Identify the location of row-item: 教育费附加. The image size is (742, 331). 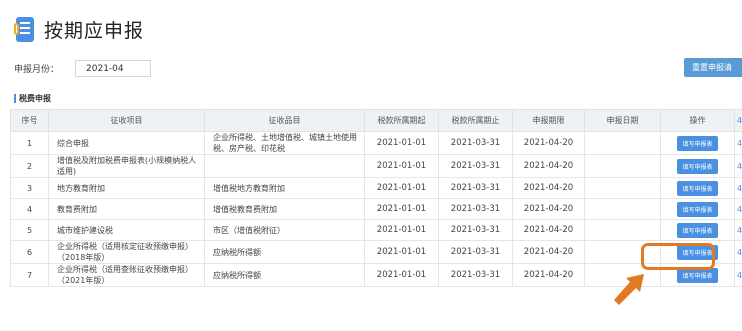
(126, 209).